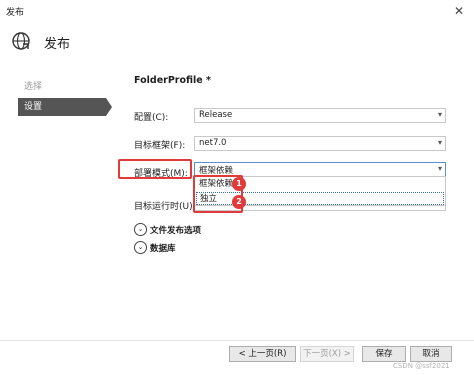  What do you see at coordinates (239, 202) in the screenshot?
I see `annotation-badge-2: 2` at bounding box center [239, 202].